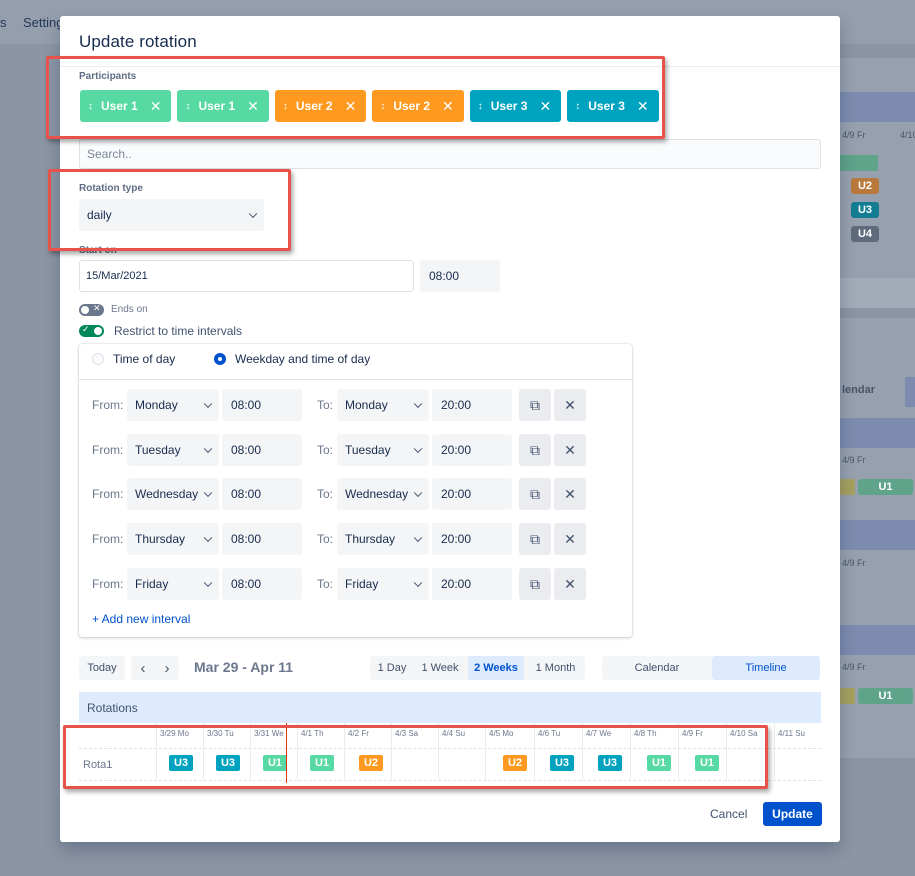  What do you see at coordinates (246, 276) in the screenshot?
I see `start-date-input: 15/Mar/2021` at bounding box center [246, 276].